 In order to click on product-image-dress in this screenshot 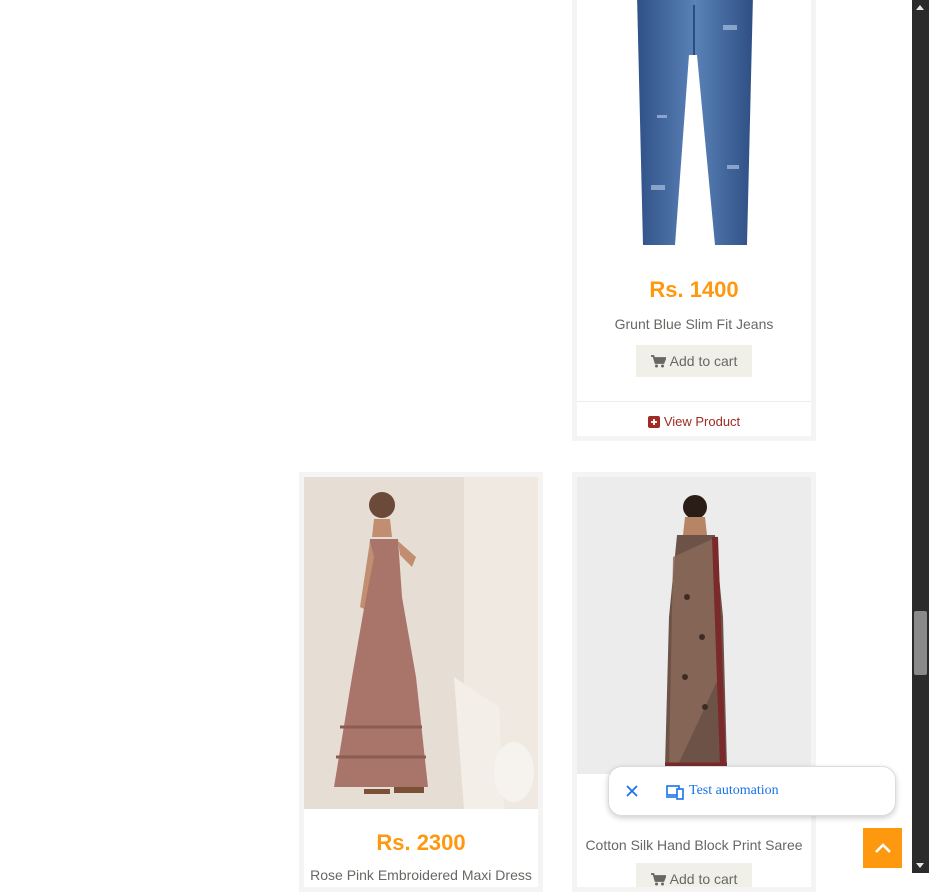, I will do `click(421, 643)`.